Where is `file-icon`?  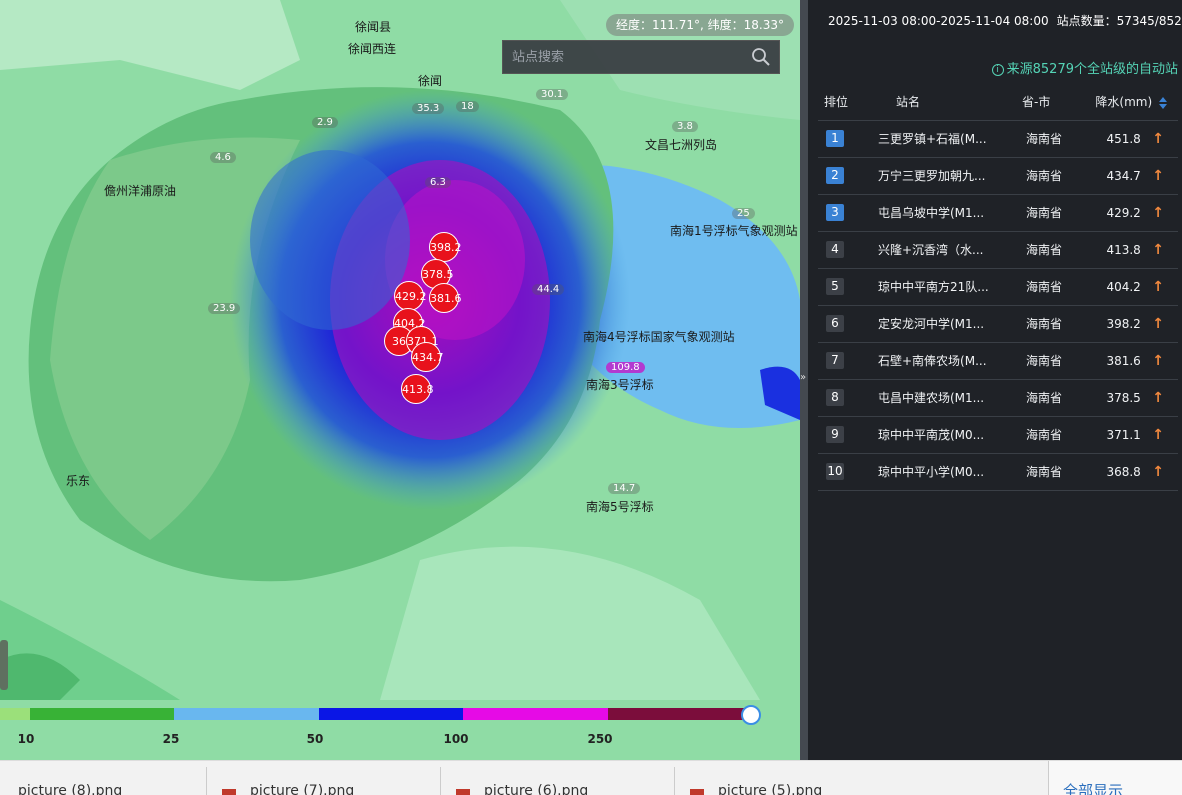 file-icon is located at coordinates (229, 792).